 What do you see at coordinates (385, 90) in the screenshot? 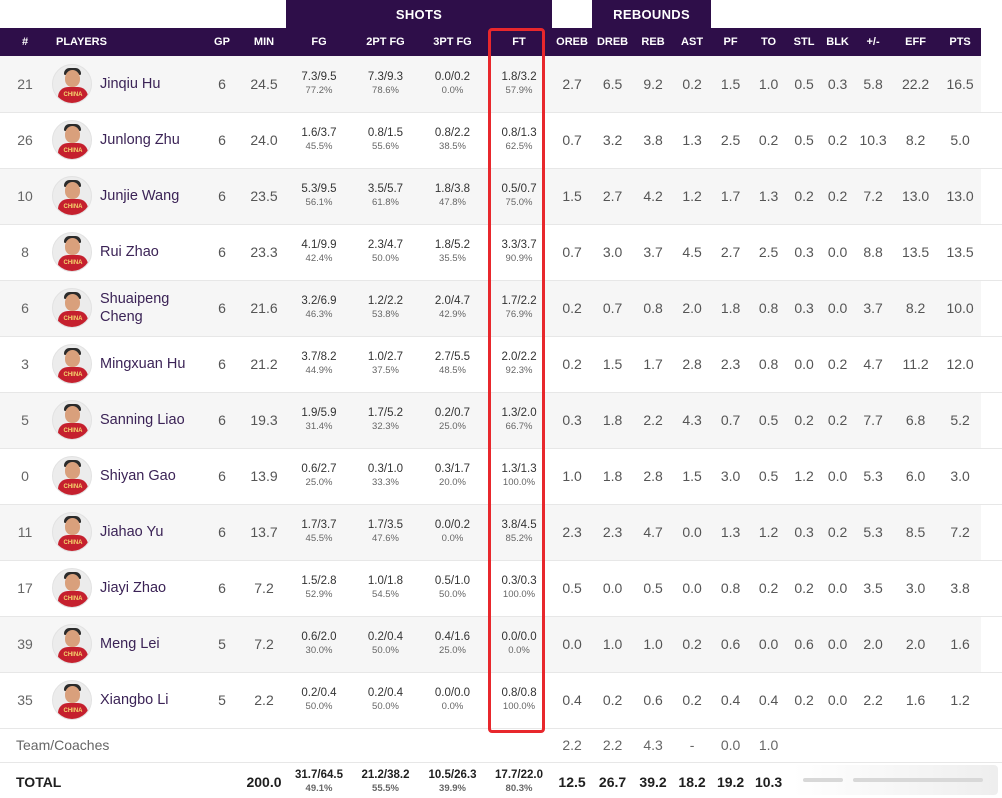
I see `player-2pt-fg-pct: 78.6%` at bounding box center [385, 90].